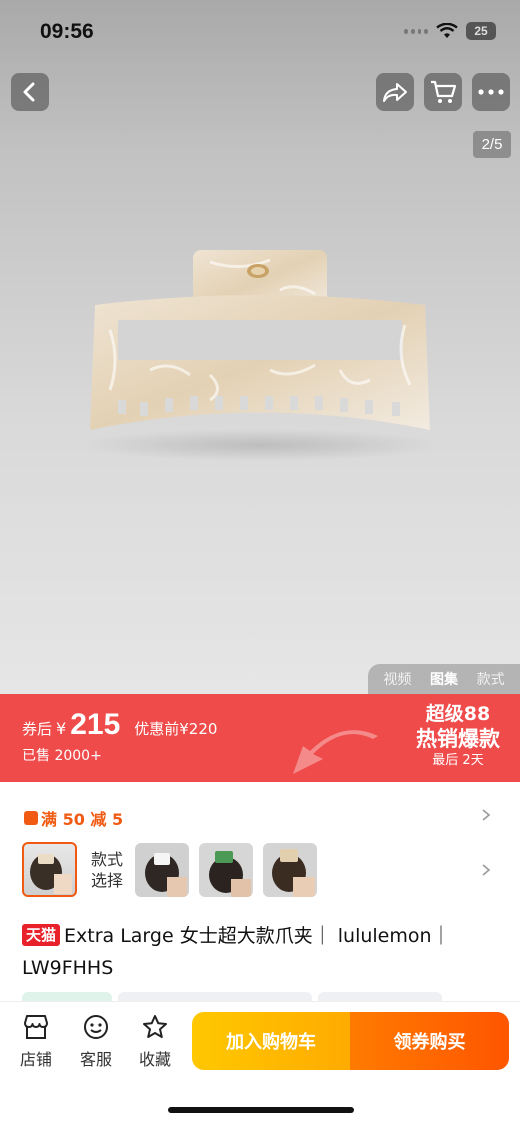 The width and height of the screenshot is (520, 1127). What do you see at coordinates (481, 31) in the screenshot?
I see `battery-icon: 25` at bounding box center [481, 31].